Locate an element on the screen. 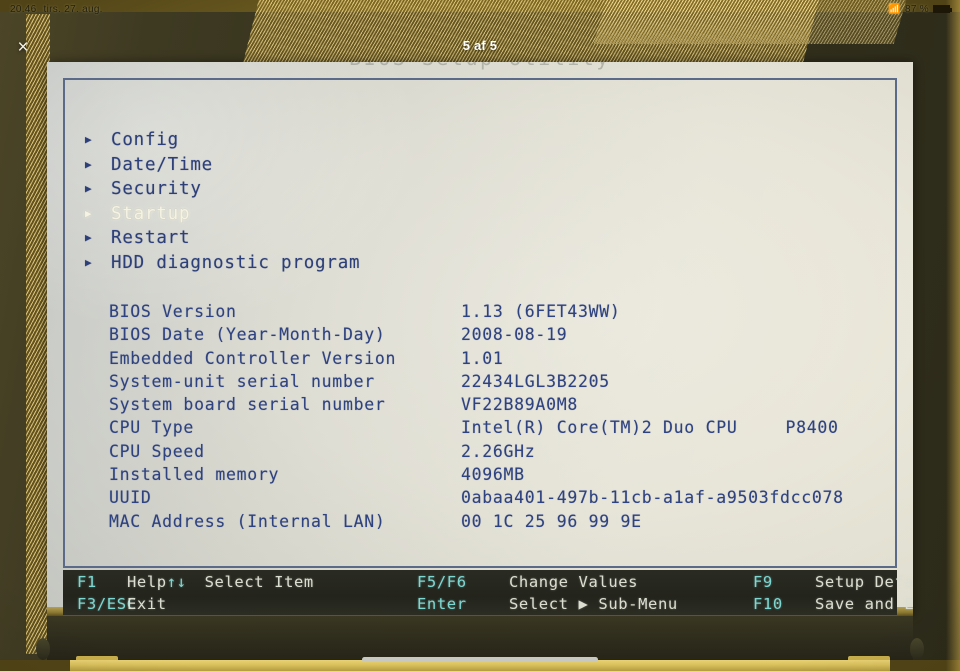  info-row-cpu-speed: CPU Speed 2.26GHz is located at coordinates (476, 453).